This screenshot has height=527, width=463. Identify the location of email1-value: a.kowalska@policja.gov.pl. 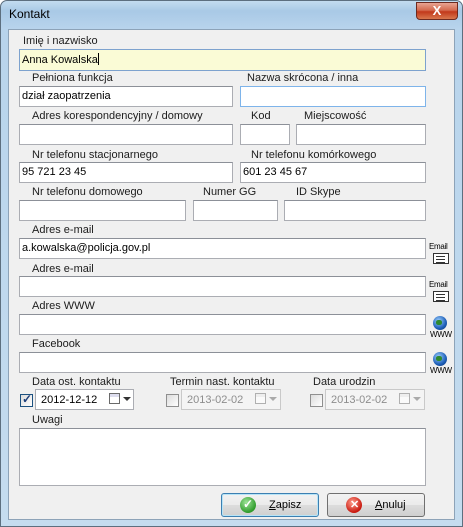
(86, 248).